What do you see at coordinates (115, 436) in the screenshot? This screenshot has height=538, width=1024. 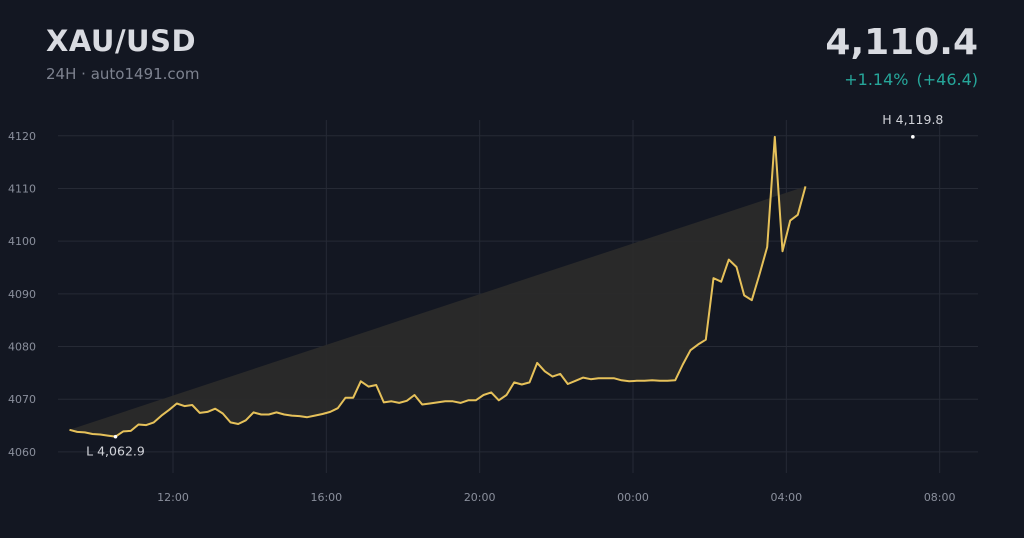 I see `low-marker` at bounding box center [115, 436].